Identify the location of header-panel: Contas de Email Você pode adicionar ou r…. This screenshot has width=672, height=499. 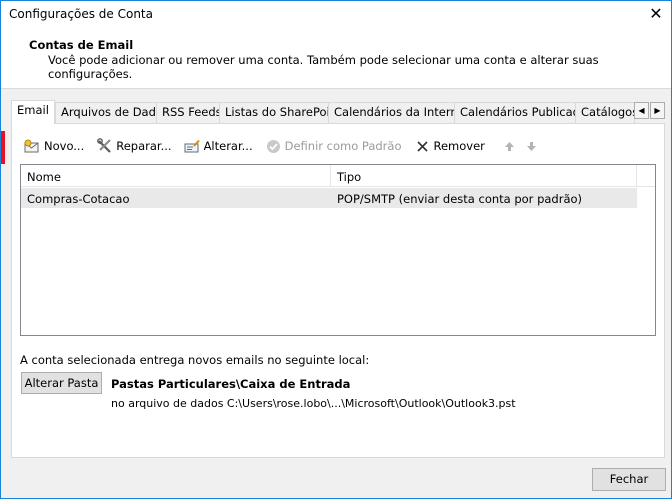
(336, 58).